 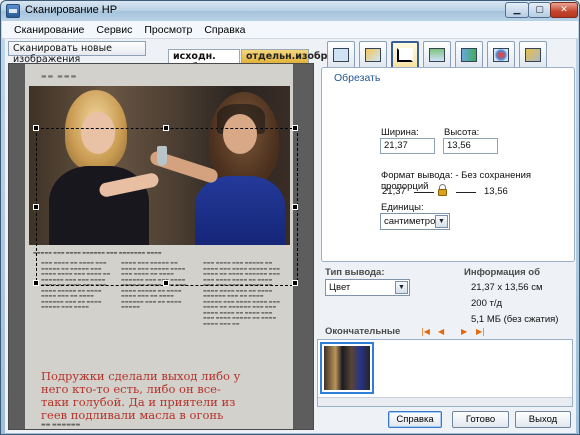 What do you see at coordinates (402, 207) in the screenshot?
I see `units-label: Единицы:` at bounding box center [402, 207].